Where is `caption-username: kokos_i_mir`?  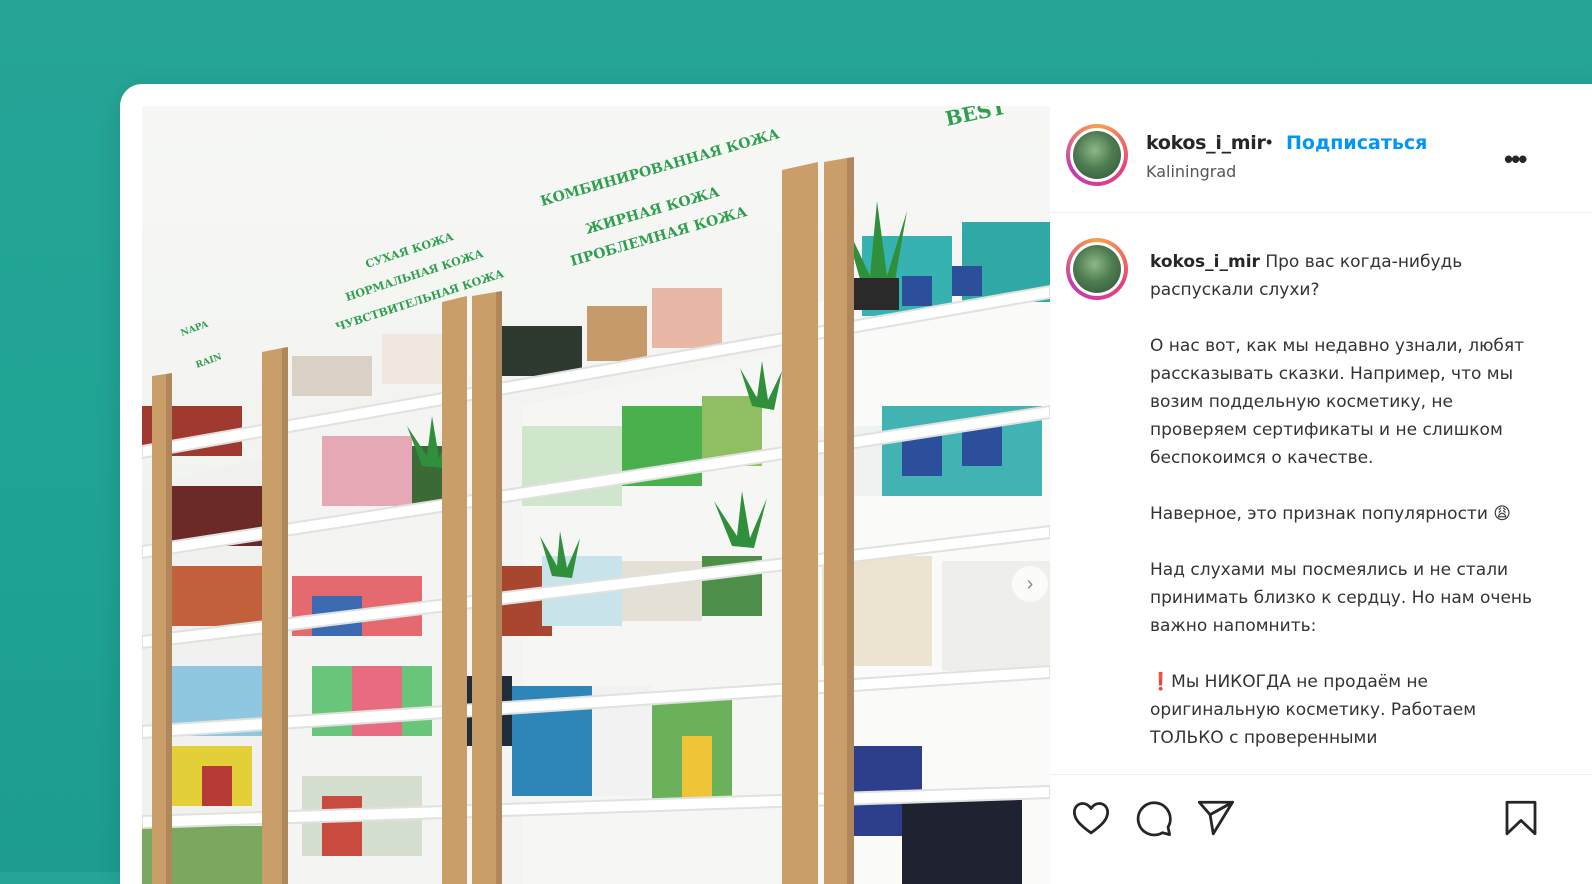
caption-username: kokos_i_mir is located at coordinates (1205, 262).